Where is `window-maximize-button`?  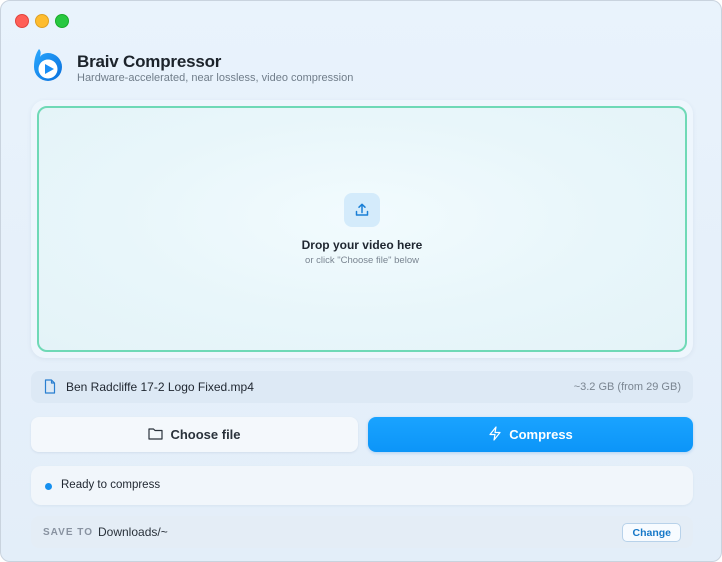
window-maximize-button is located at coordinates (62, 21).